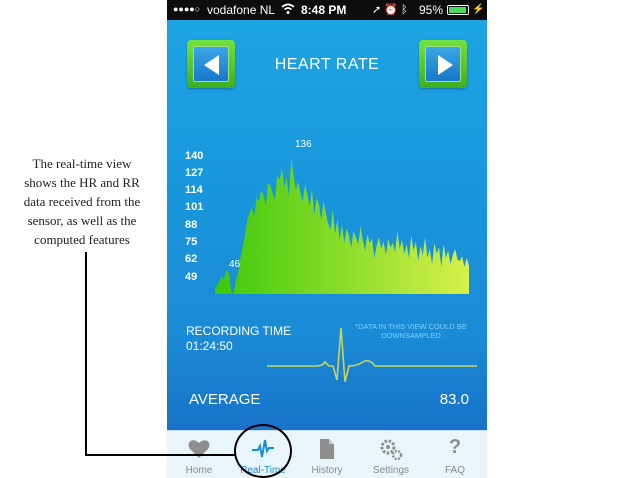 Image resolution: width=638 pixels, height=478 pixels. What do you see at coordinates (411, 331) in the screenshot?
I see `downsample-note: *DATA IN THIS VIEW COULD BE DOWNSAMPLED` at bounding box center [411, 331].